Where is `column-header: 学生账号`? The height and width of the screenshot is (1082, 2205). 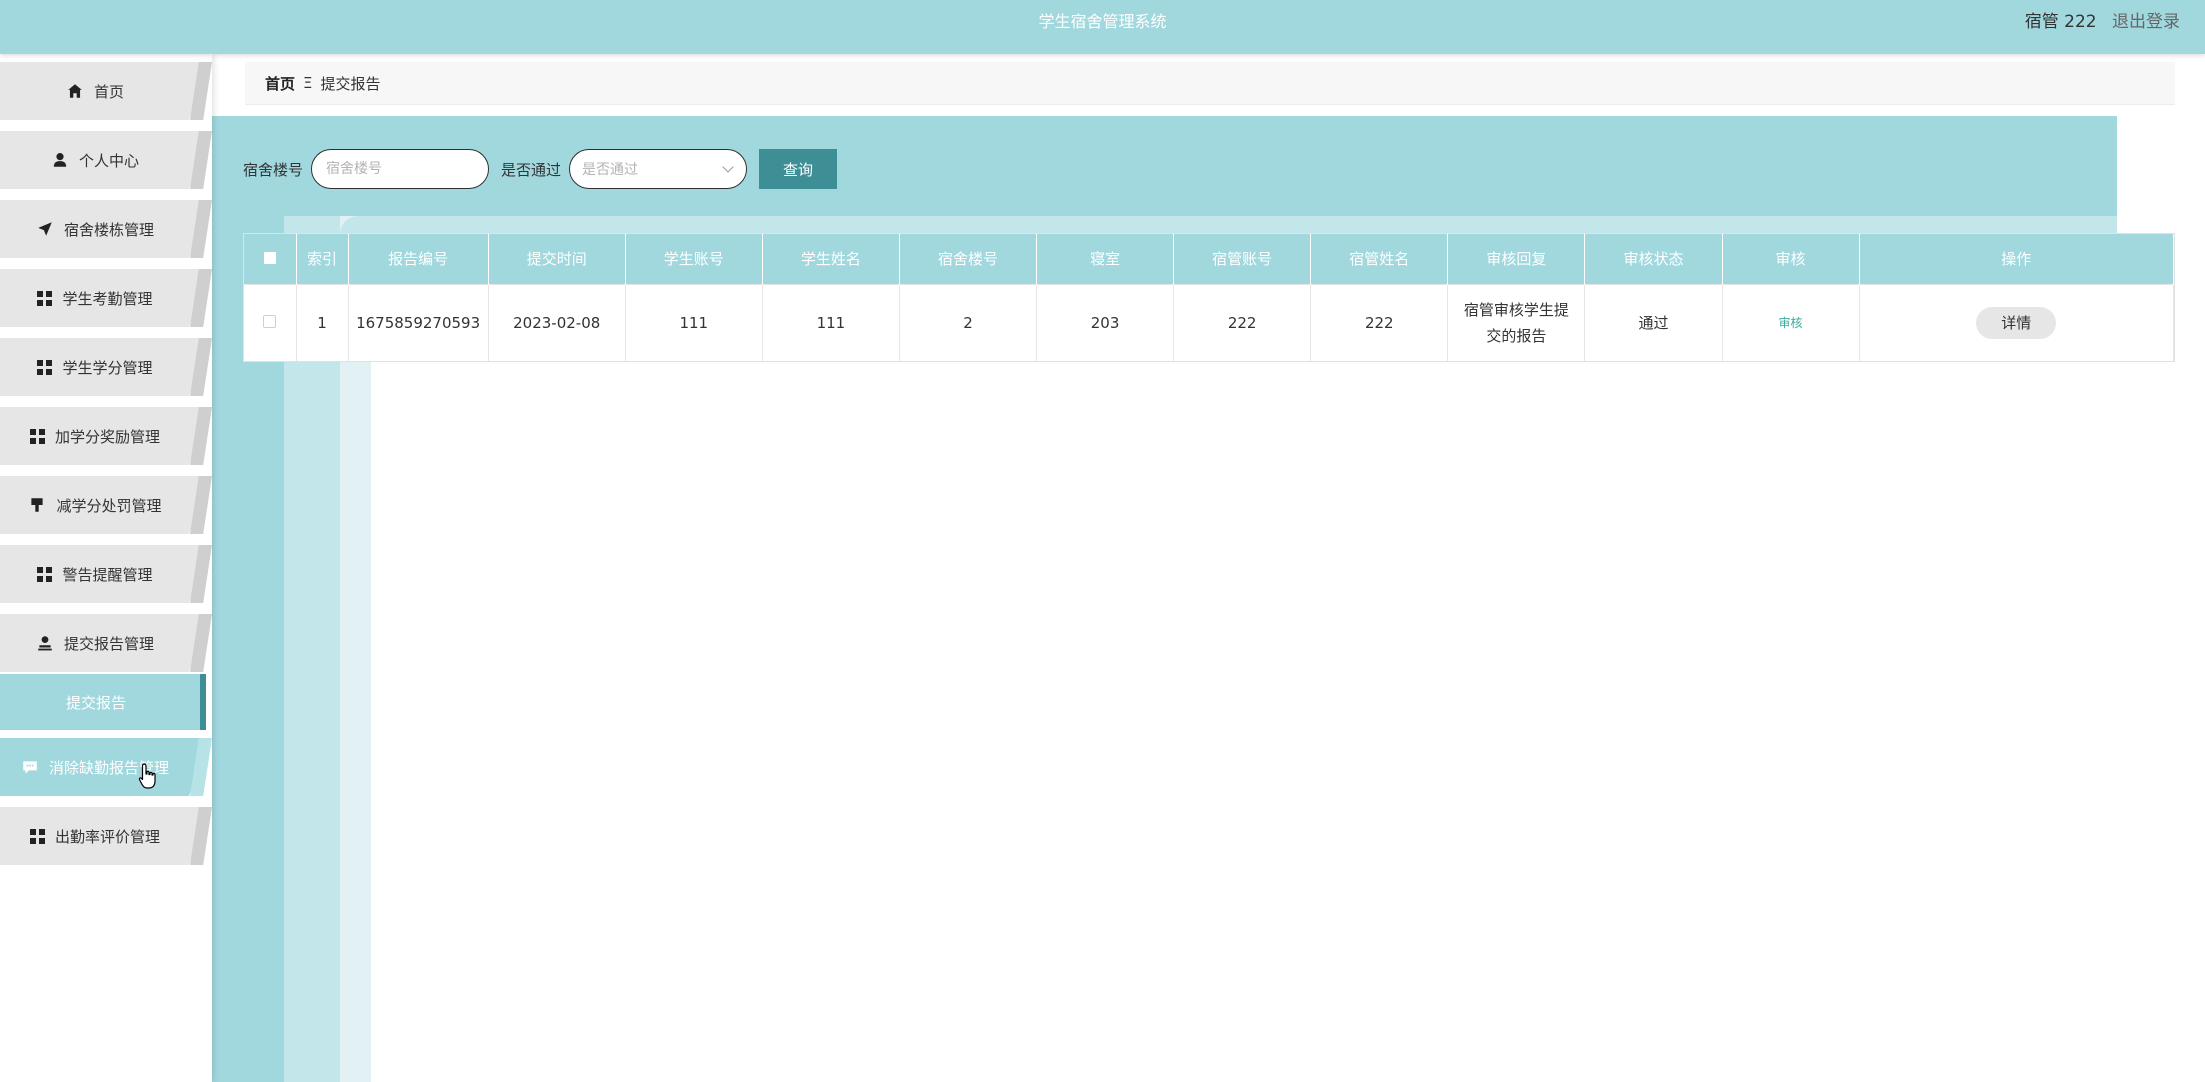 column-header: 学生账号 is located at coordinates (694, 259).